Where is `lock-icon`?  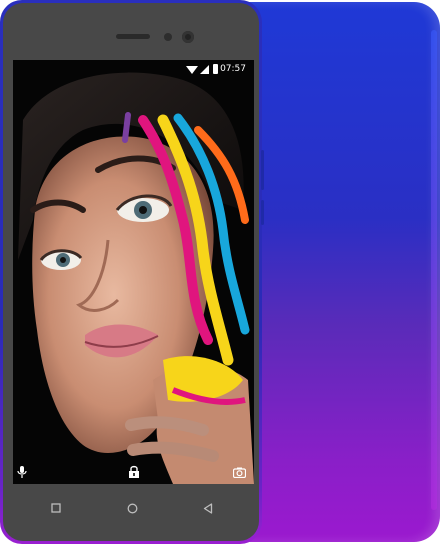 lock-icon is located at coordinates (134, 471).